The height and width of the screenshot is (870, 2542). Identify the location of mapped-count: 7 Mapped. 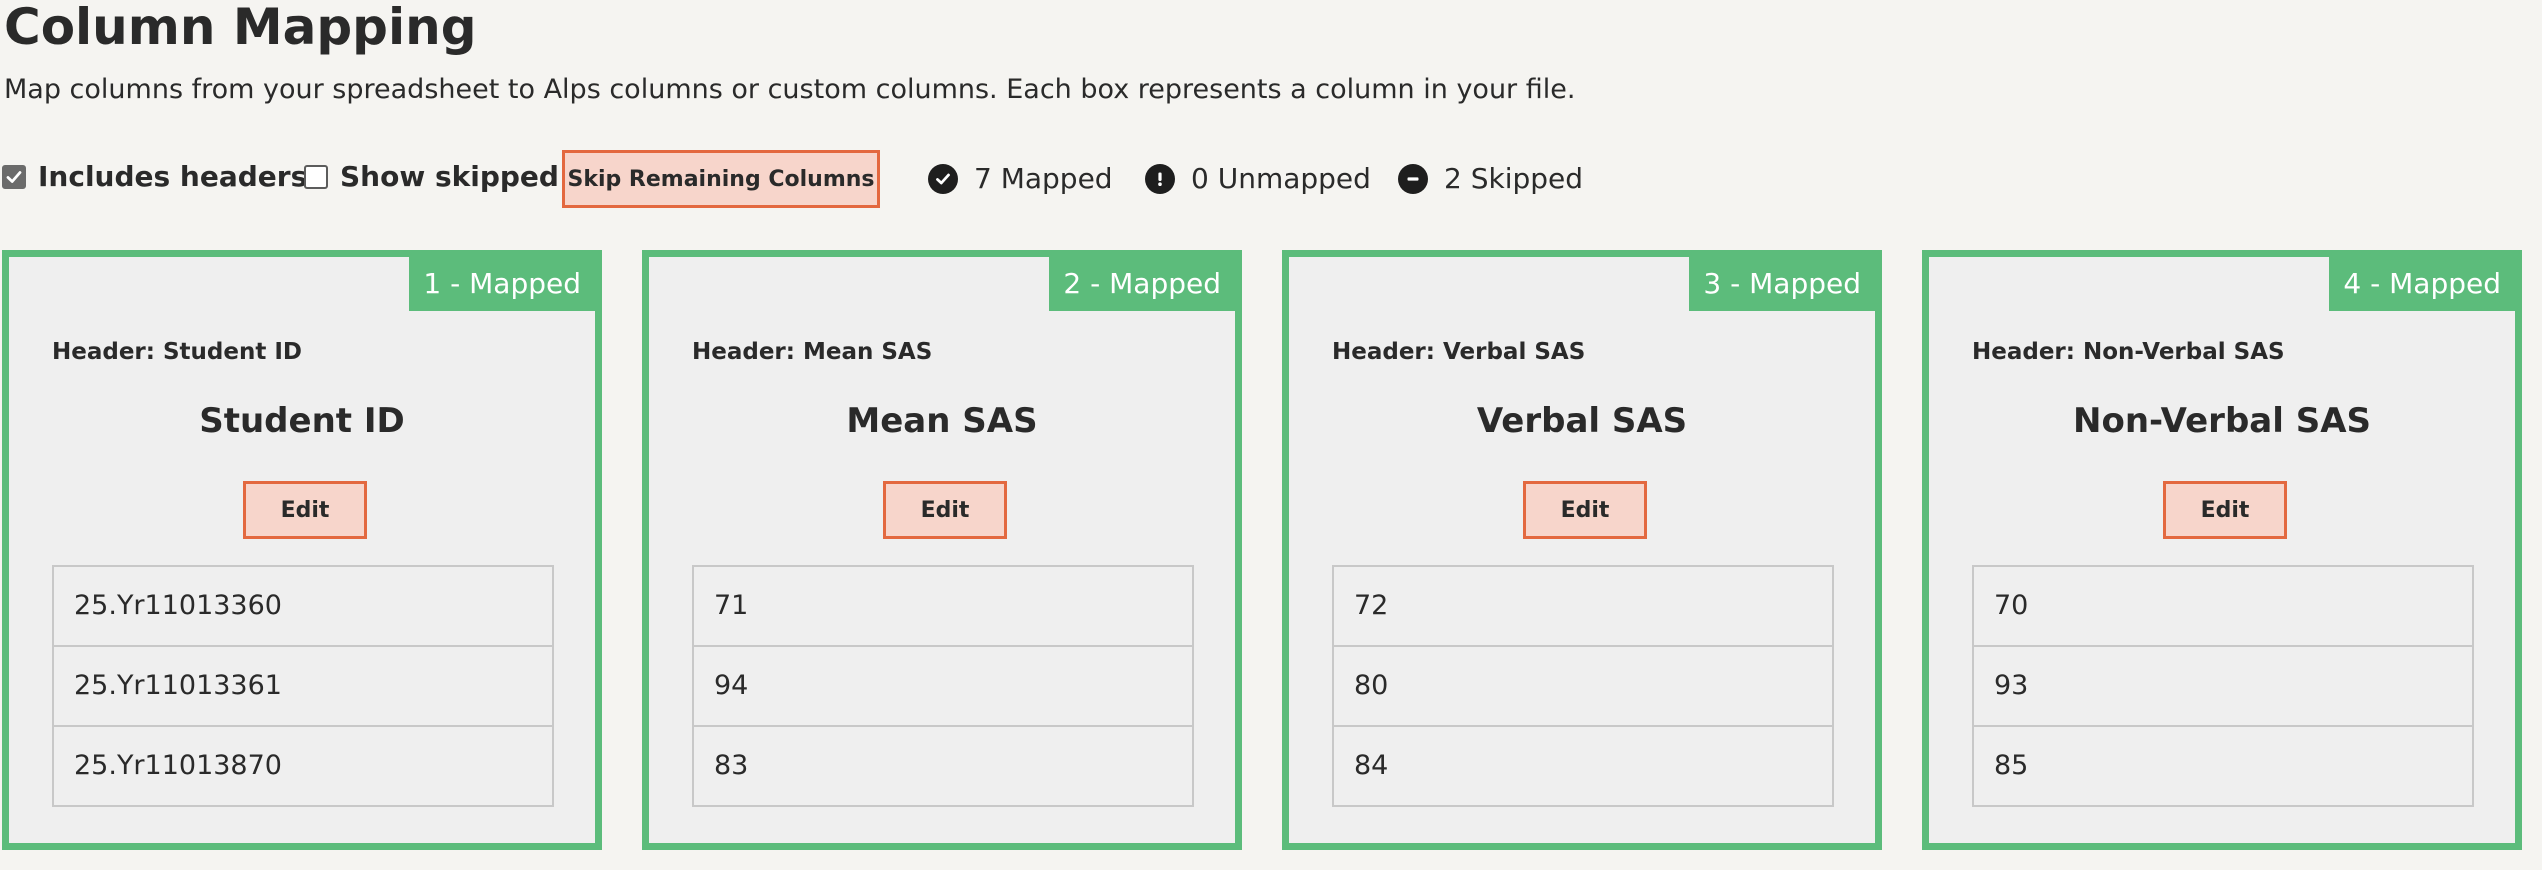
(1020, 178).